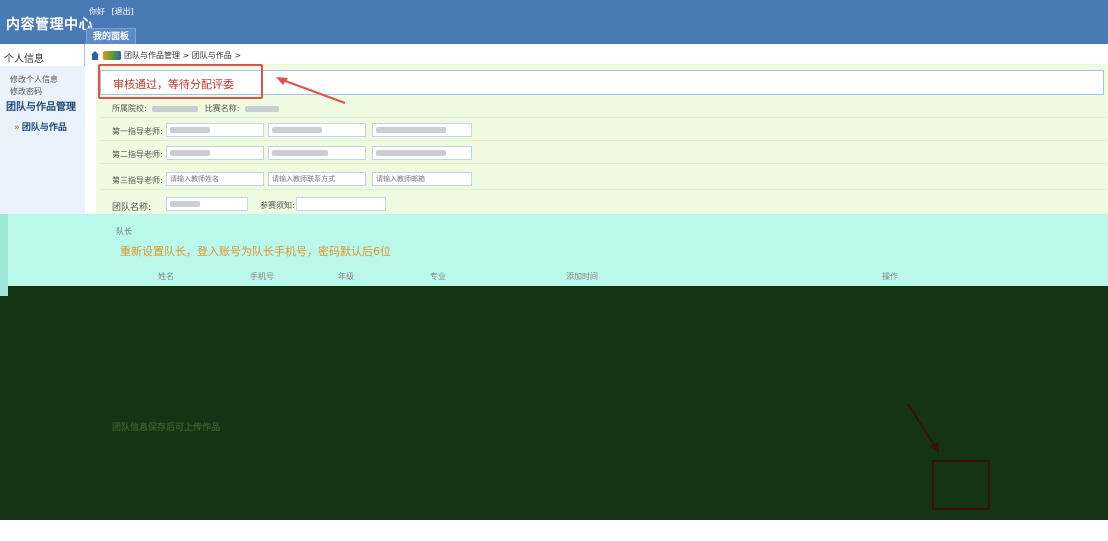 The height and width of the screenshot is (541, 1108). Describe the element at coordinates (582, 276) in the screenshot. I see `col-header-added-time: 添加时间` at that location.